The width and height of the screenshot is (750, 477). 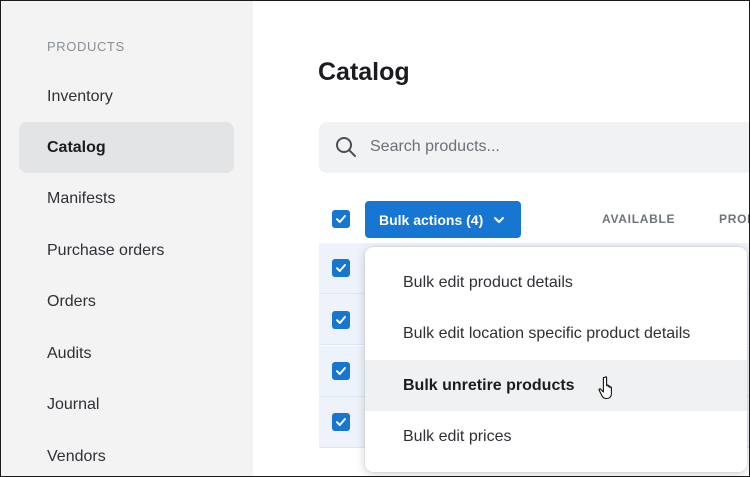 I want to click on sidebar-item-manifests: Manifests, so click(x=126, y=198).